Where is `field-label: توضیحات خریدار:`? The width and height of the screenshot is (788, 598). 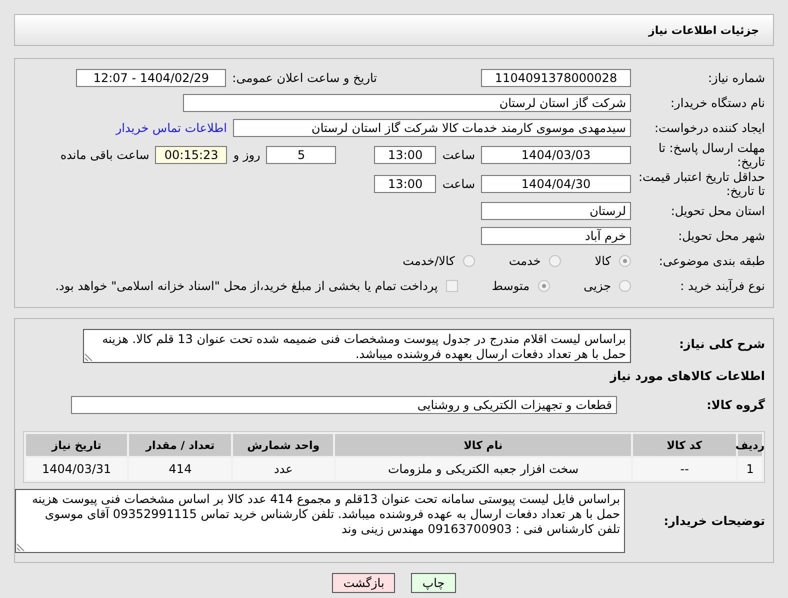
field-label: توضیحات خریدار: is located at coordinates (714, 521).